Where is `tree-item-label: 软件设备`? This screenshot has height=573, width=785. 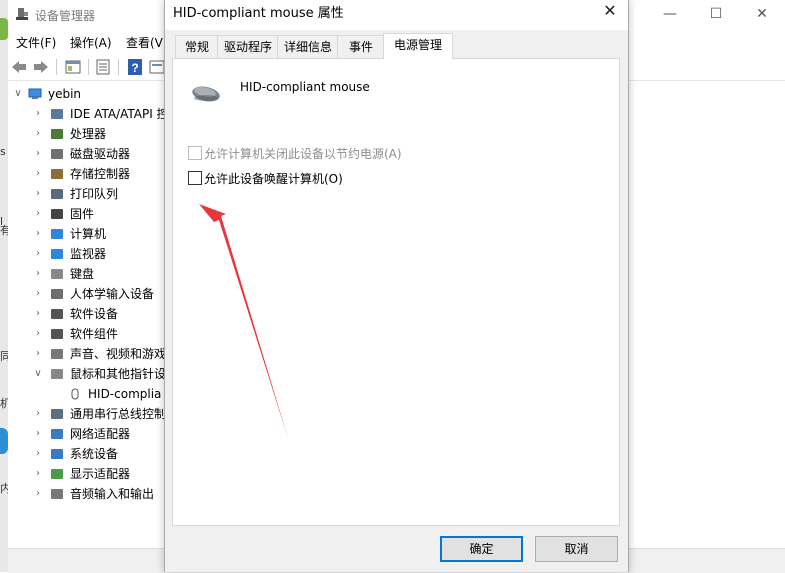 tree-item-label: 软件设备 is located at coordinates (94, 314).